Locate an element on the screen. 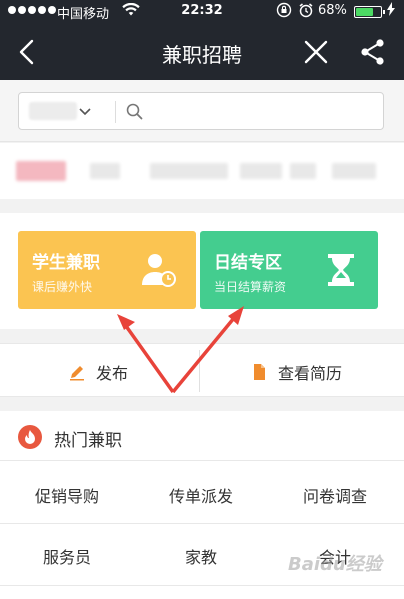 The height and width of the screenshot is (599, 404). nav-bar: 兼职招聘 is located at coordinates (202, 52).